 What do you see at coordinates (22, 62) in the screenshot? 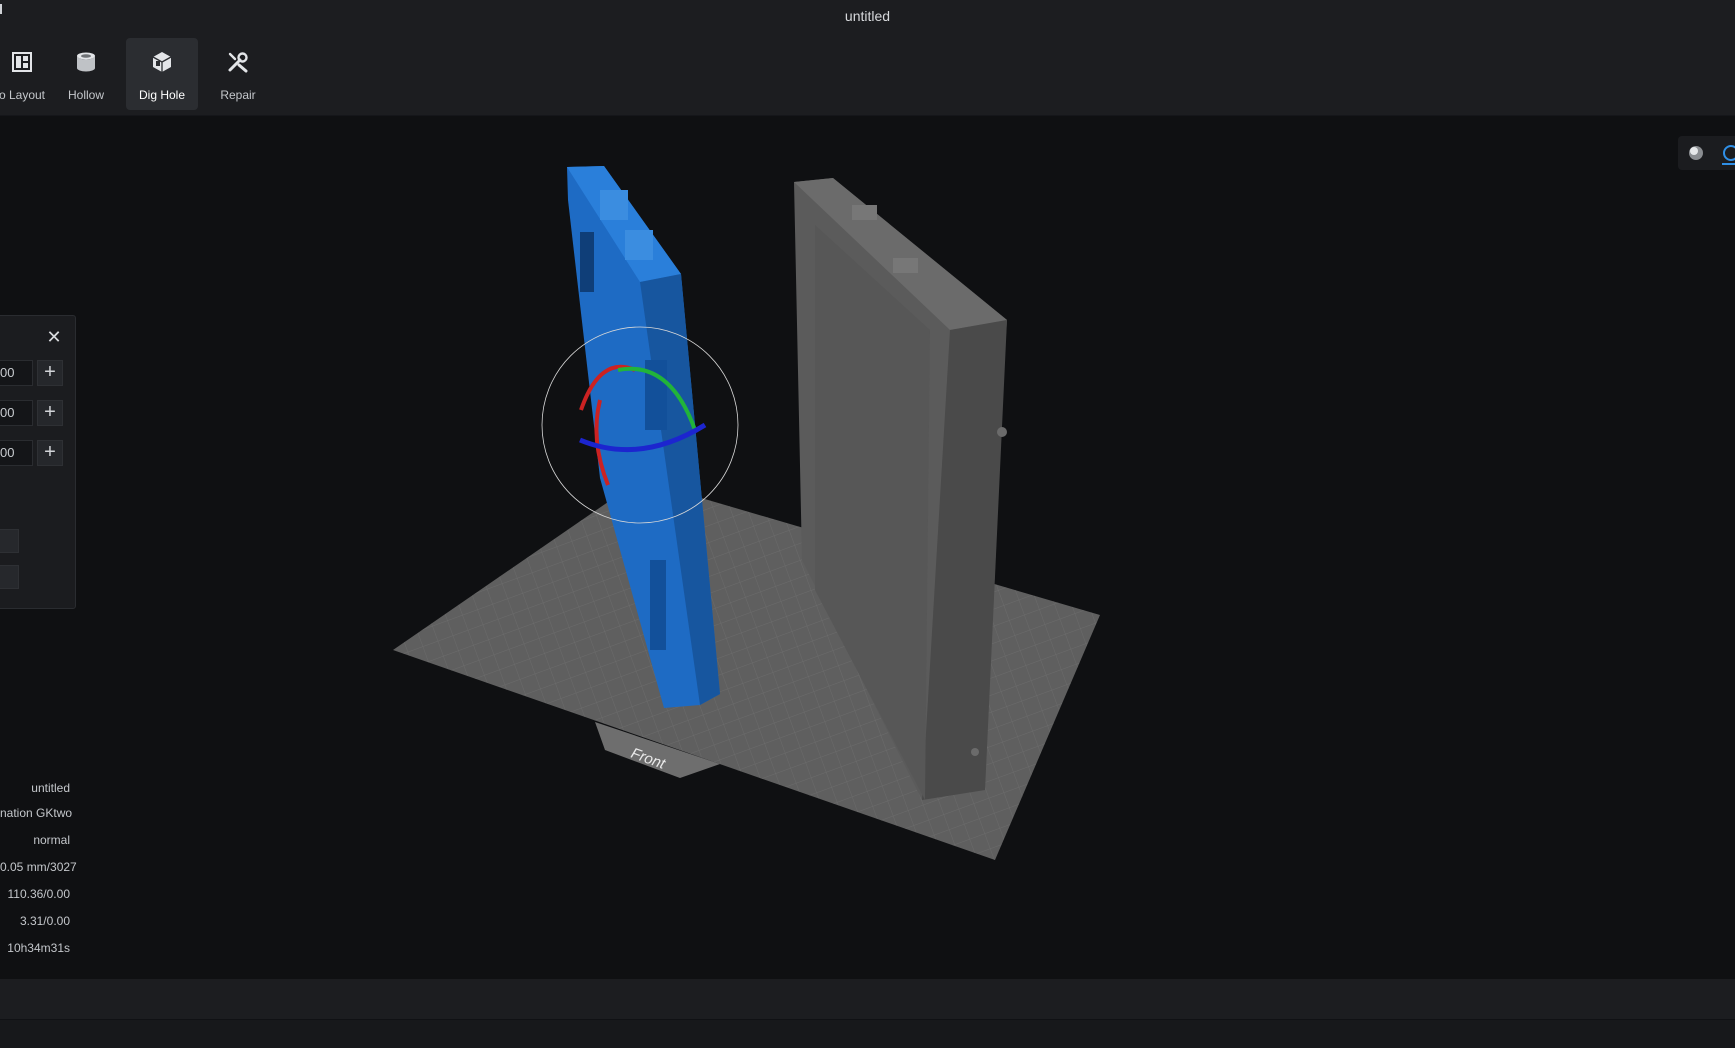
I see `layout-icon` at bounding box center [22, 62].